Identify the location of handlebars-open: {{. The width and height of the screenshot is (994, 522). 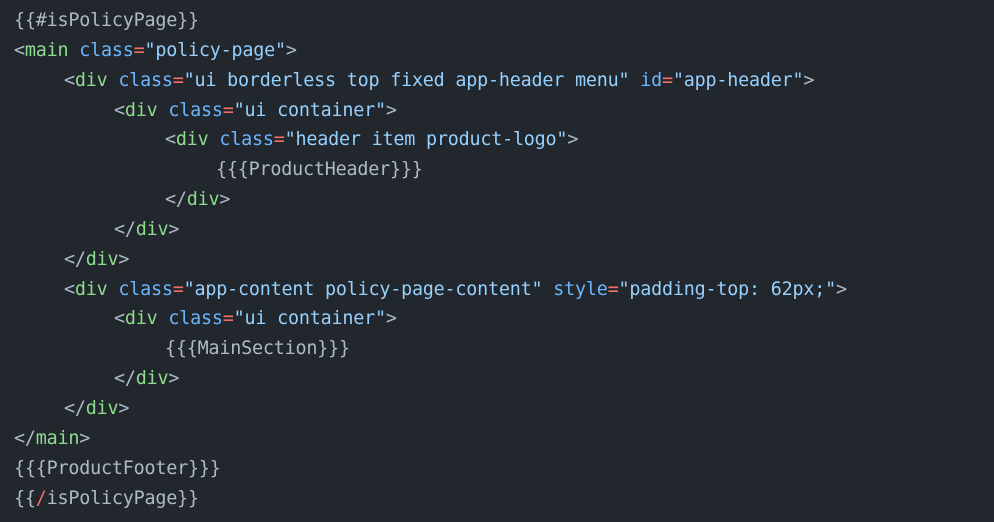
(25, 498).